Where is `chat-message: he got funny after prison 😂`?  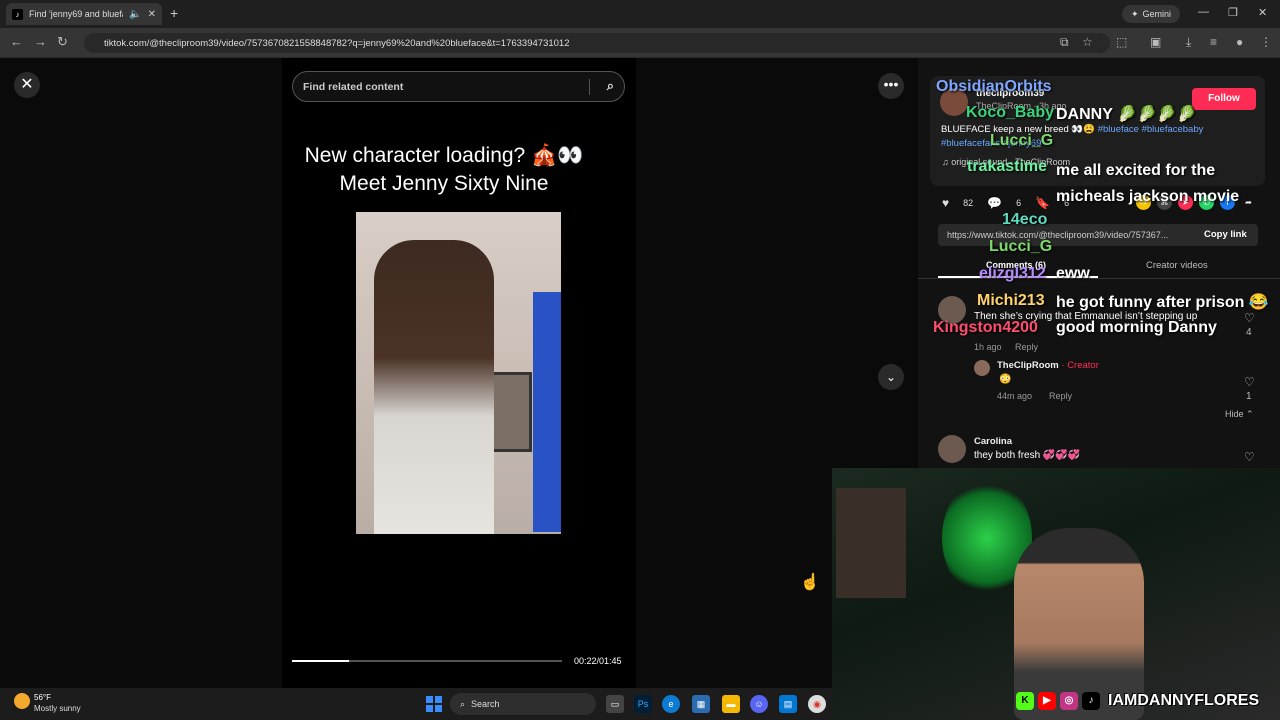
chat-message: he got funny after prison 😂 is located at coordinates (1162, 302).